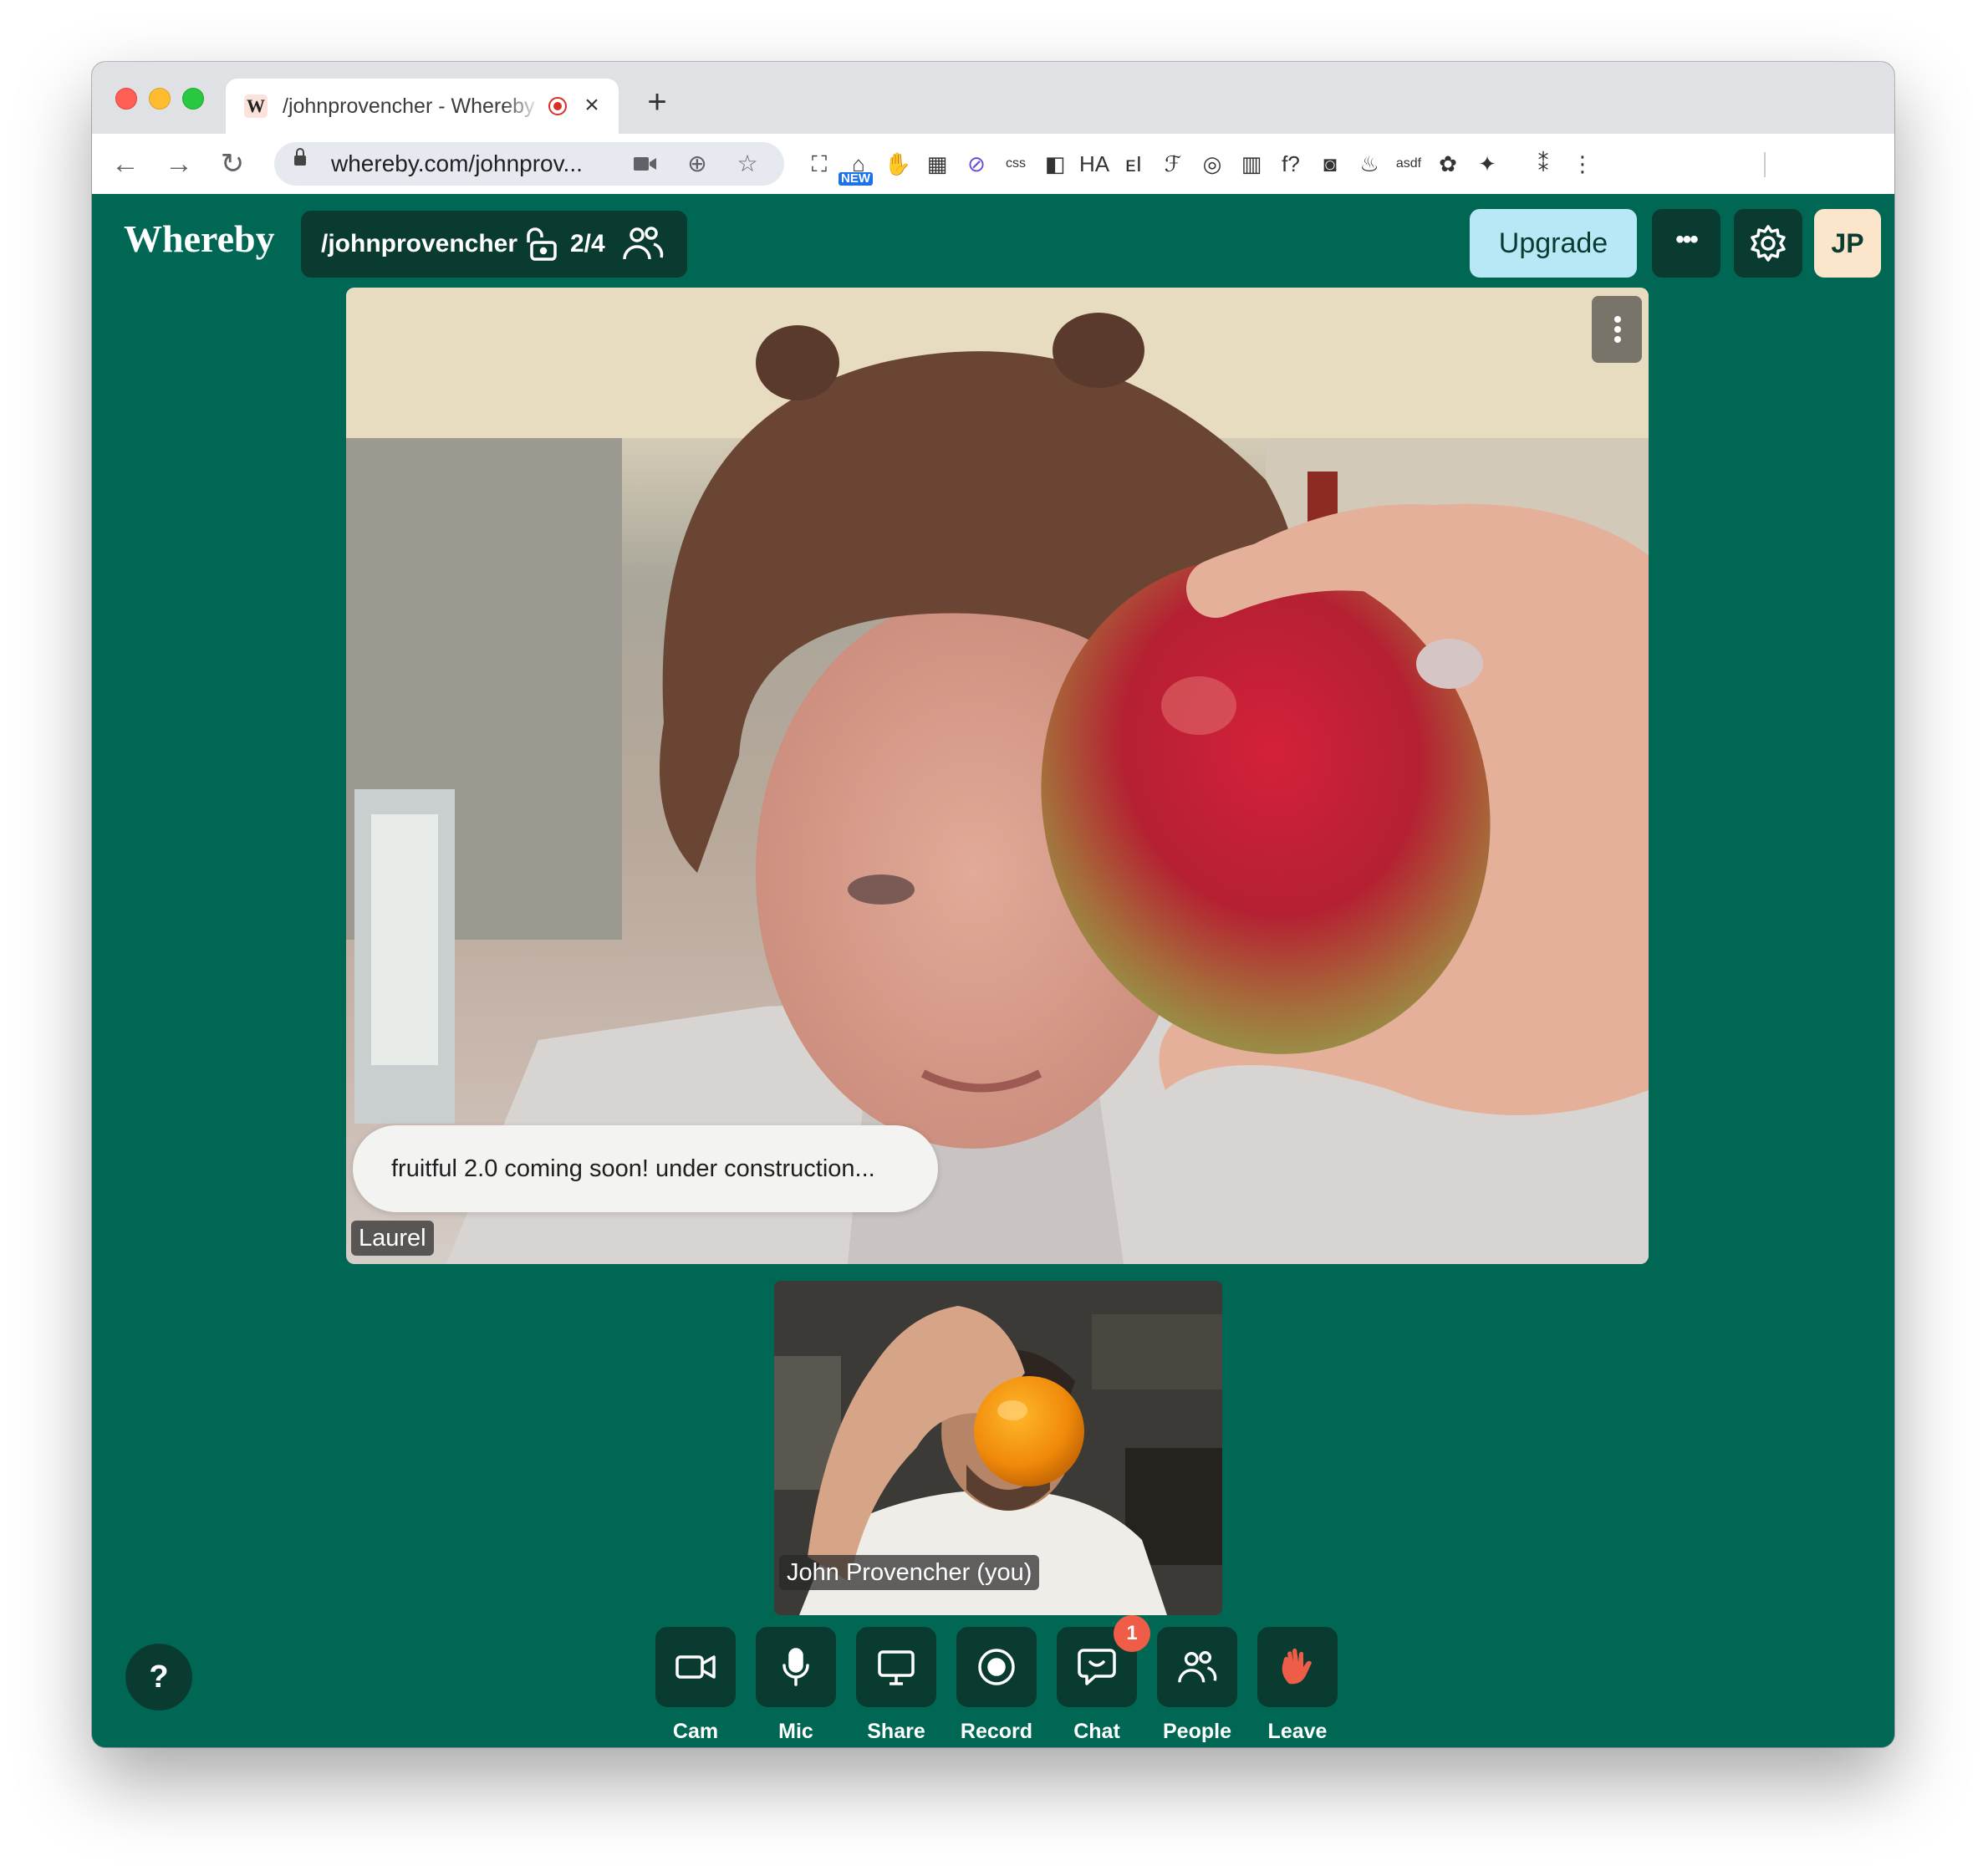  I want to click on asdf-extension-icon: asdf, so click(1408, 164).